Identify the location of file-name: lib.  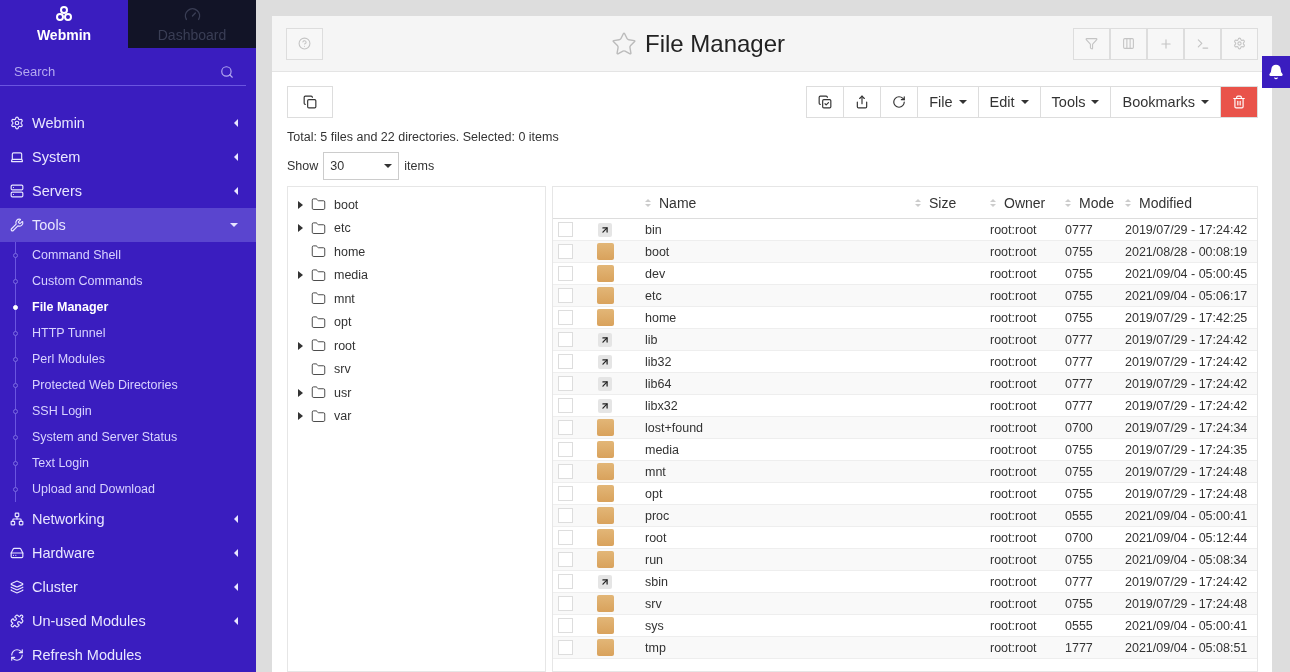
(780, 339).